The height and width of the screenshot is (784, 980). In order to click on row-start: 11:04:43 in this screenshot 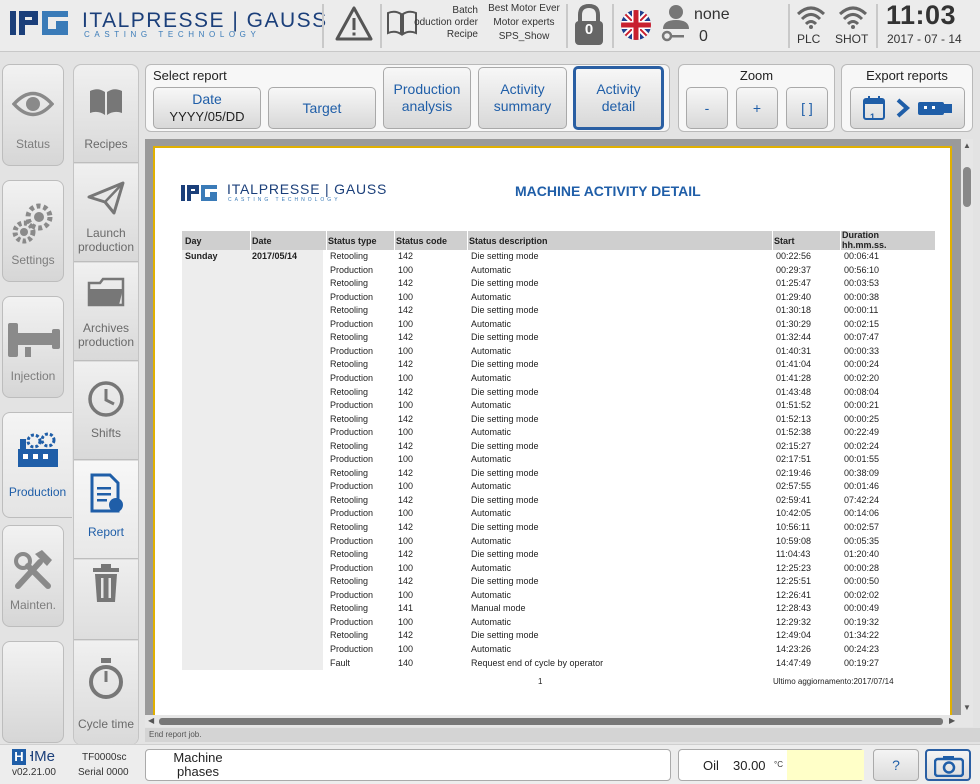, I will do `click(793, 554)`.